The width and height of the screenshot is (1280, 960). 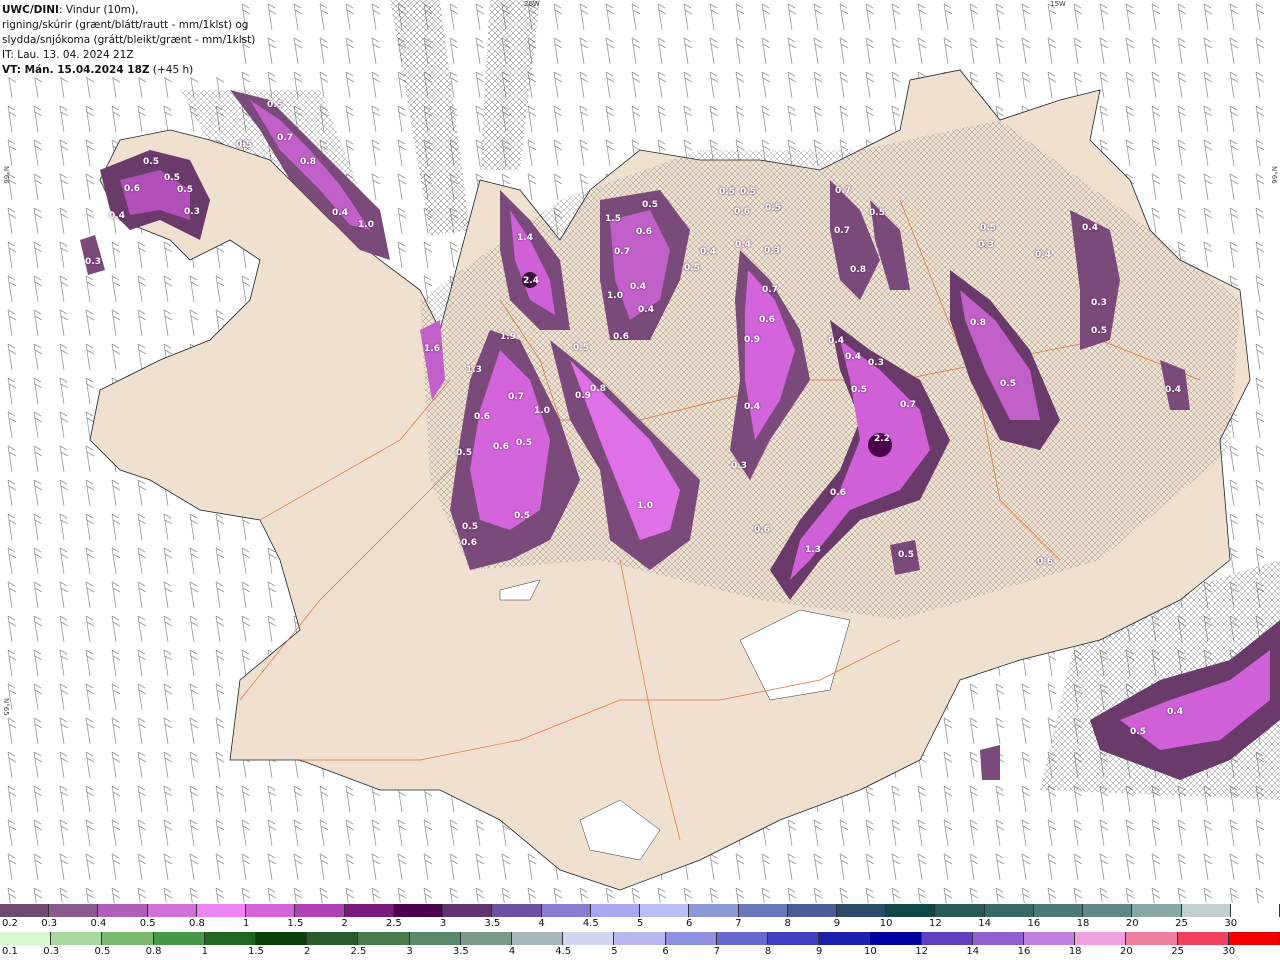 I want to click on legend-label: 4.5, so click(x=563, y=951).